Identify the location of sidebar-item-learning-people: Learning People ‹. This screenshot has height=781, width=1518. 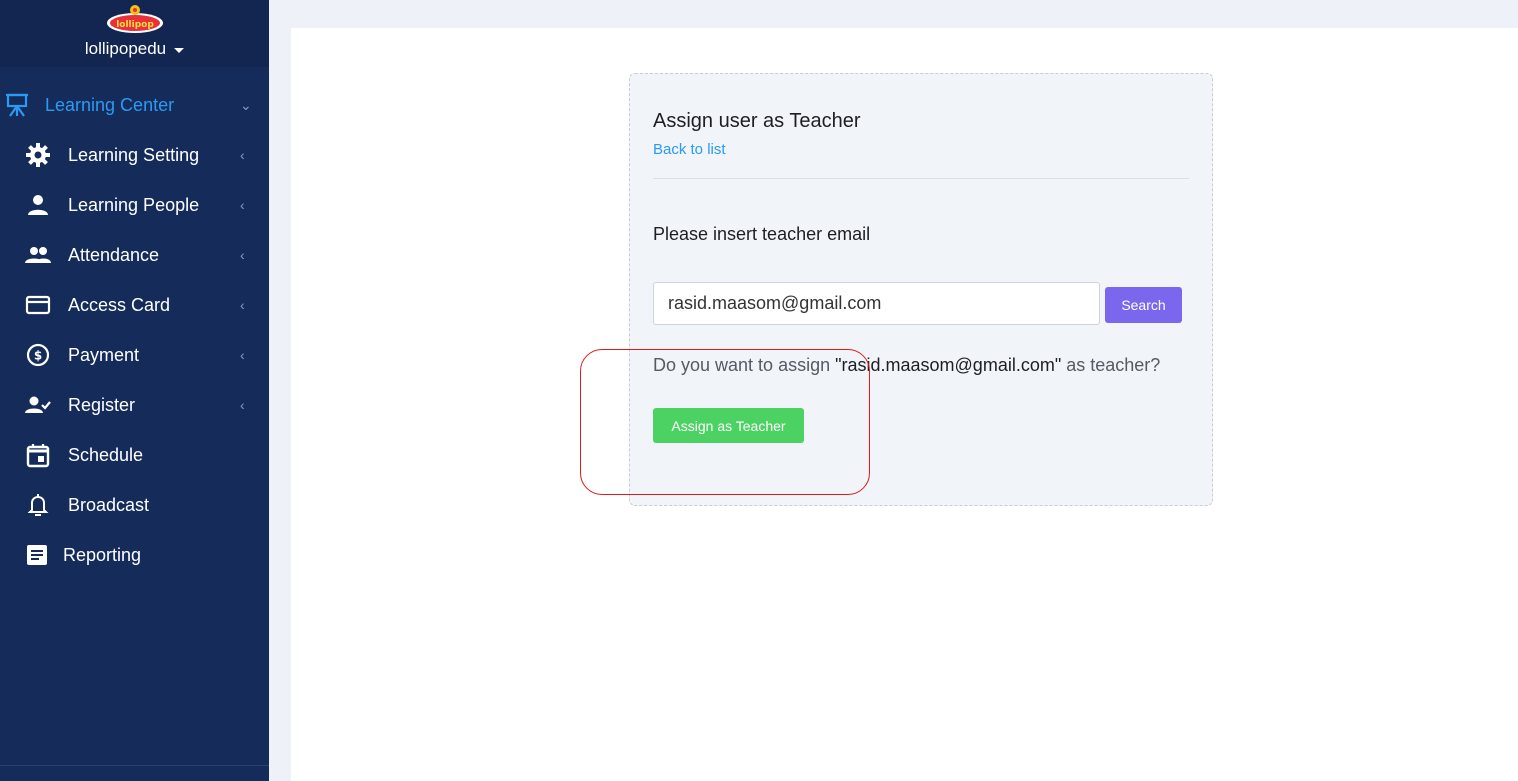
(134, 205).